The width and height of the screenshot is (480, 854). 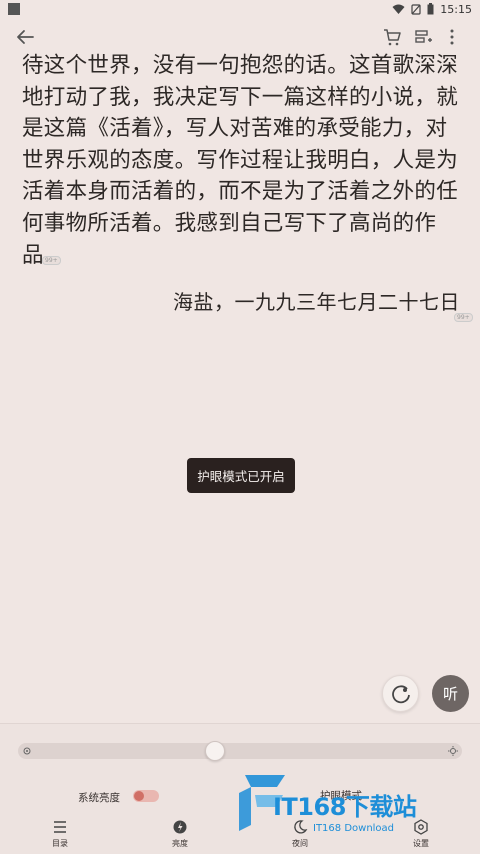 What do you see at coordinates (240, 160) in the screenshot?
I see `text-line: 世界乐观的态度。写作过程让我明白，人是为` at bounding box center [240, 160].